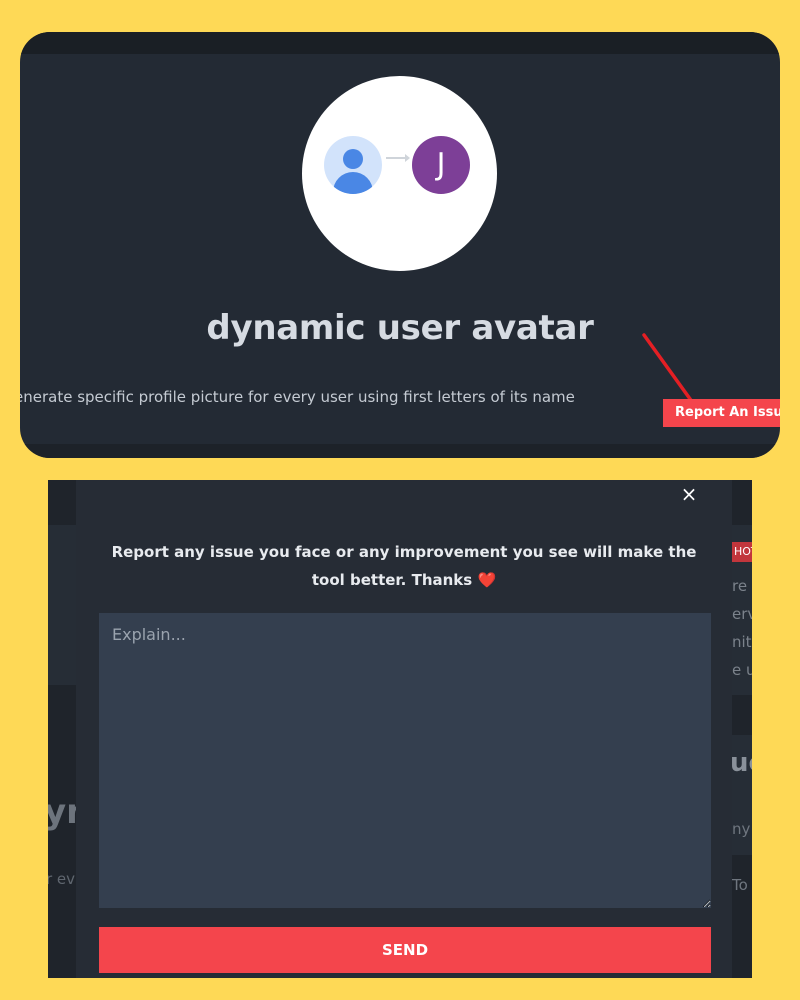 The image size is (800, 1000). I want to click on send-button: SEND, so click(405, 950).